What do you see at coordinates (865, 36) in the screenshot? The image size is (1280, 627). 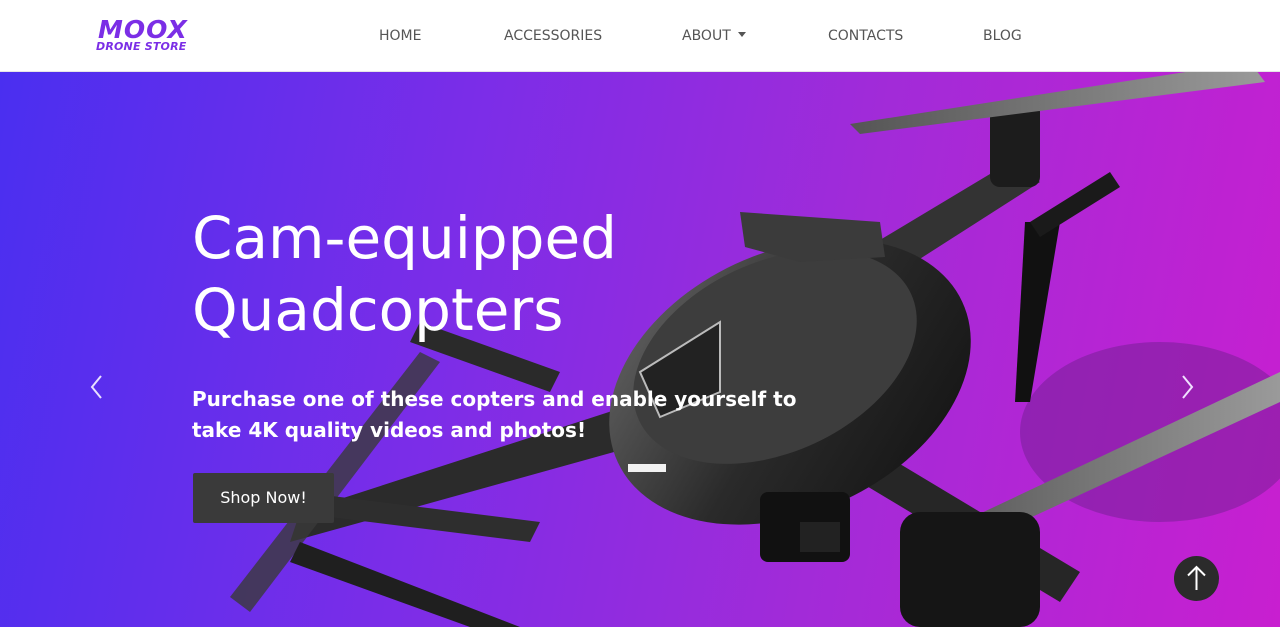 I see `nav-contacts: CONTACTS` at bounding box center [865, 36].